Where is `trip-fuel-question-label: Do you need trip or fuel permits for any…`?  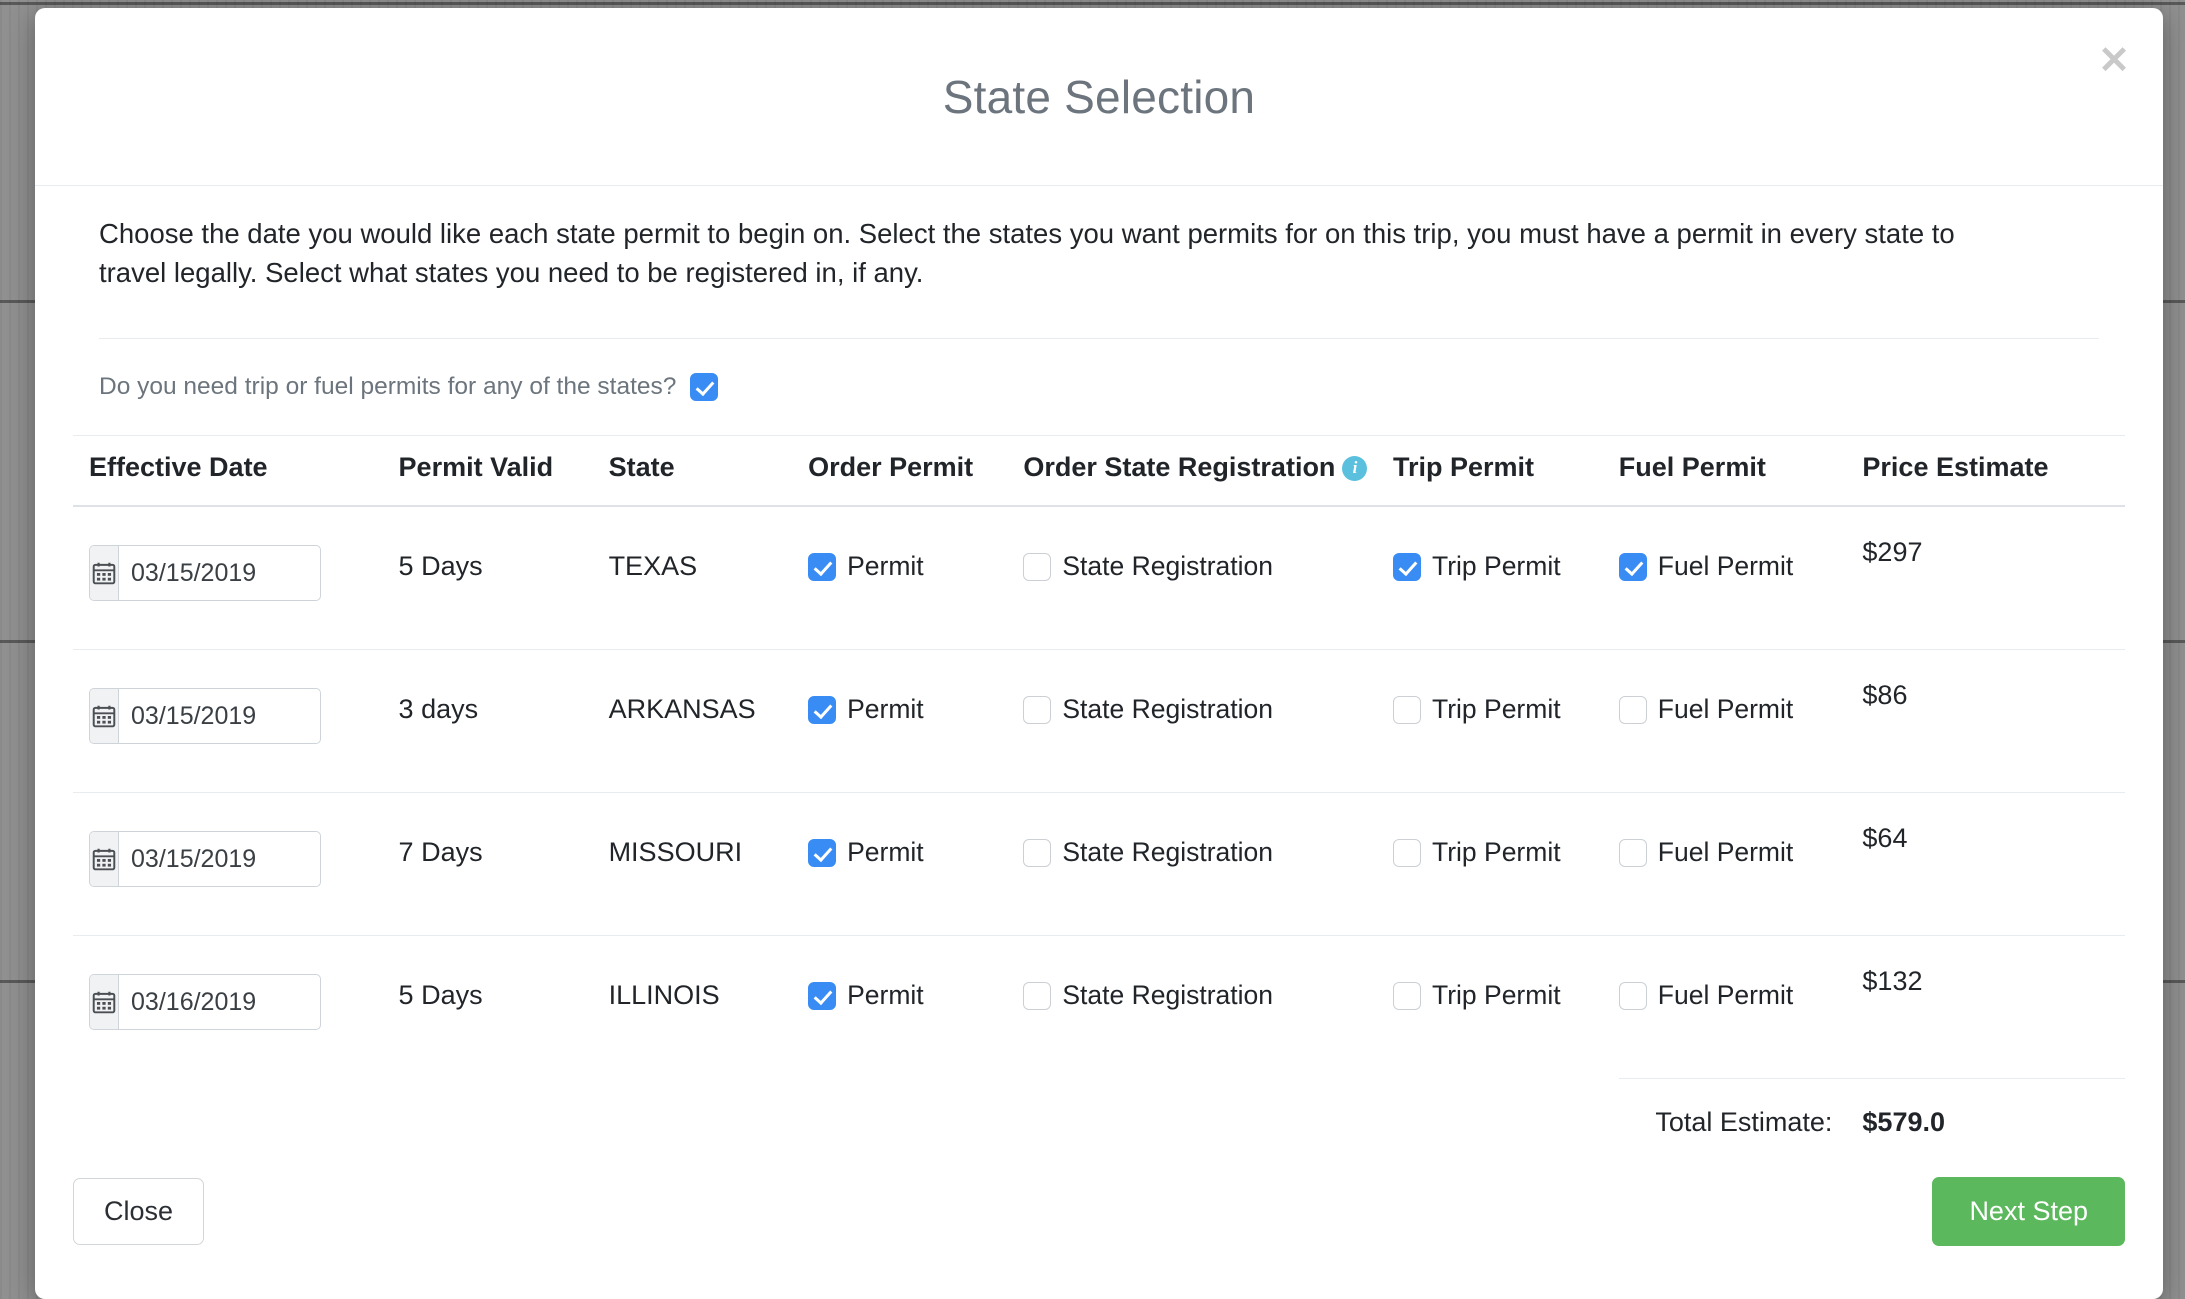 trip-fuel-question-label: Do you need trip or fuel permits for any… is located at coordinates (388, 387).